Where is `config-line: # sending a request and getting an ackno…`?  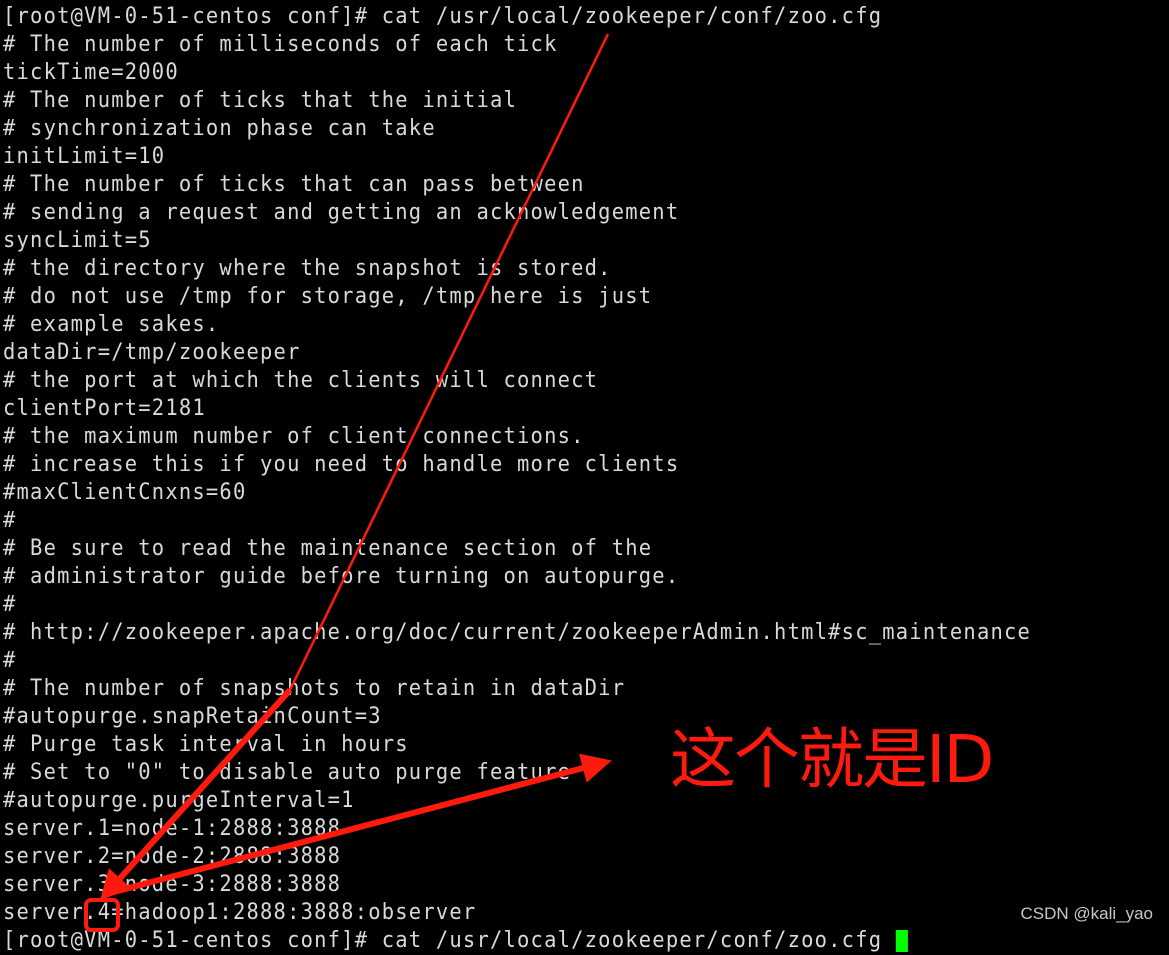
config-line: # sending a request and getting an ackno… is located at coordinates (341, 212).